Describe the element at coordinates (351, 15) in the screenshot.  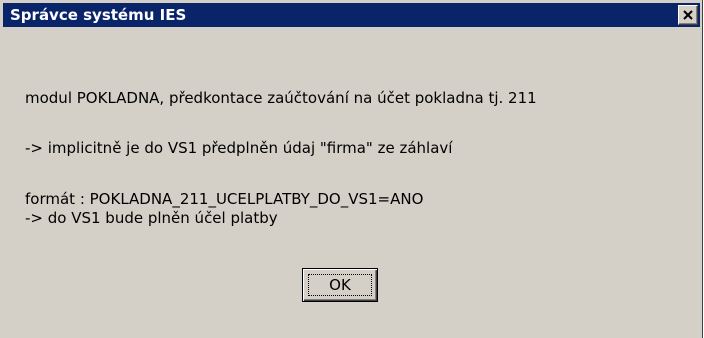
I see `title-bar: Správce systému IES` at that location.